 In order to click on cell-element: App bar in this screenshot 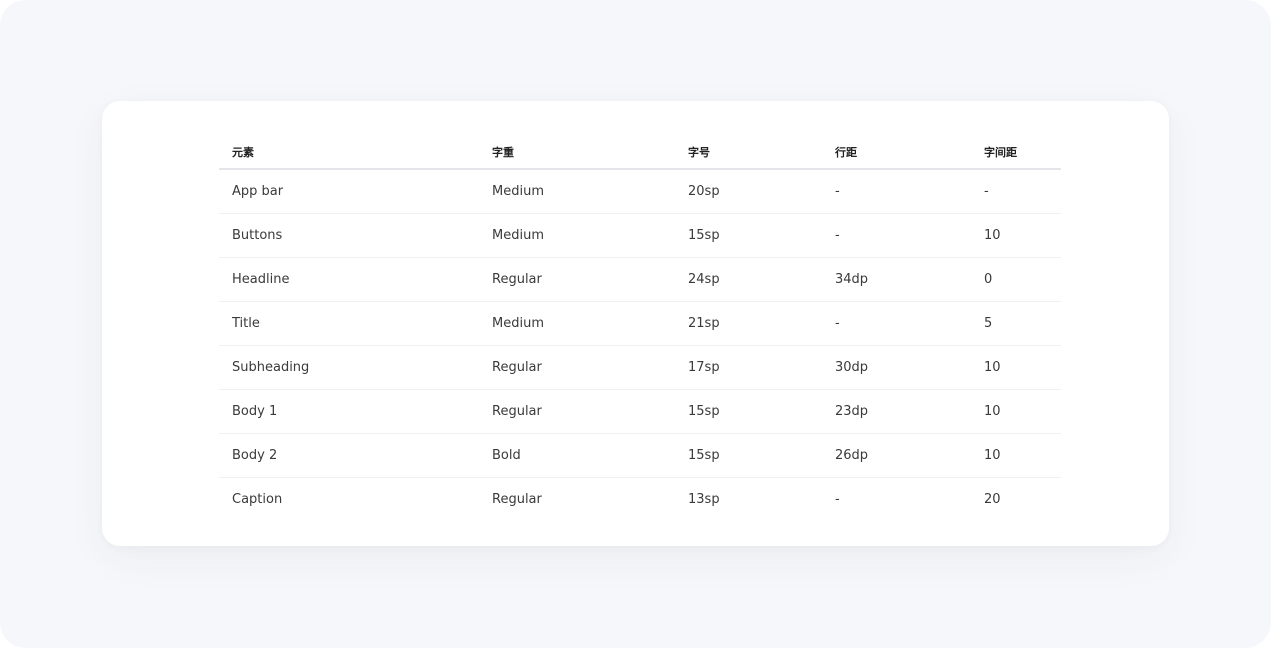, I will do `click(349, 191)`.